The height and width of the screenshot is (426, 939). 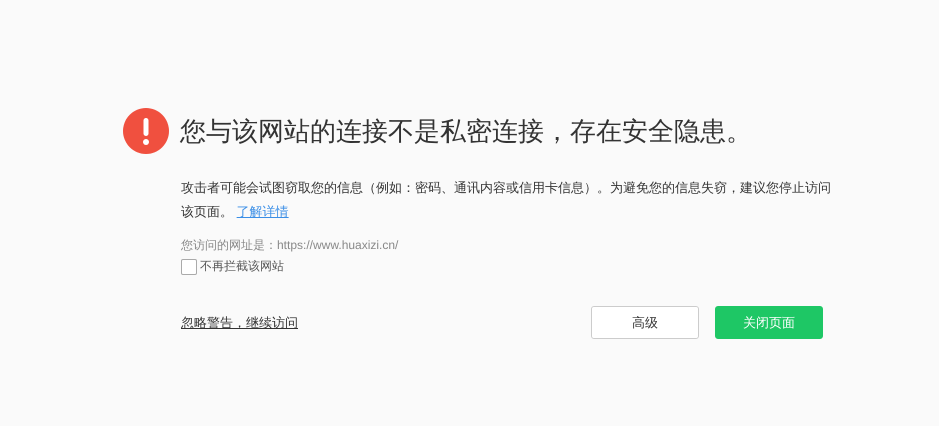 I want to click on warning-icon, so click(x=146, y=131).